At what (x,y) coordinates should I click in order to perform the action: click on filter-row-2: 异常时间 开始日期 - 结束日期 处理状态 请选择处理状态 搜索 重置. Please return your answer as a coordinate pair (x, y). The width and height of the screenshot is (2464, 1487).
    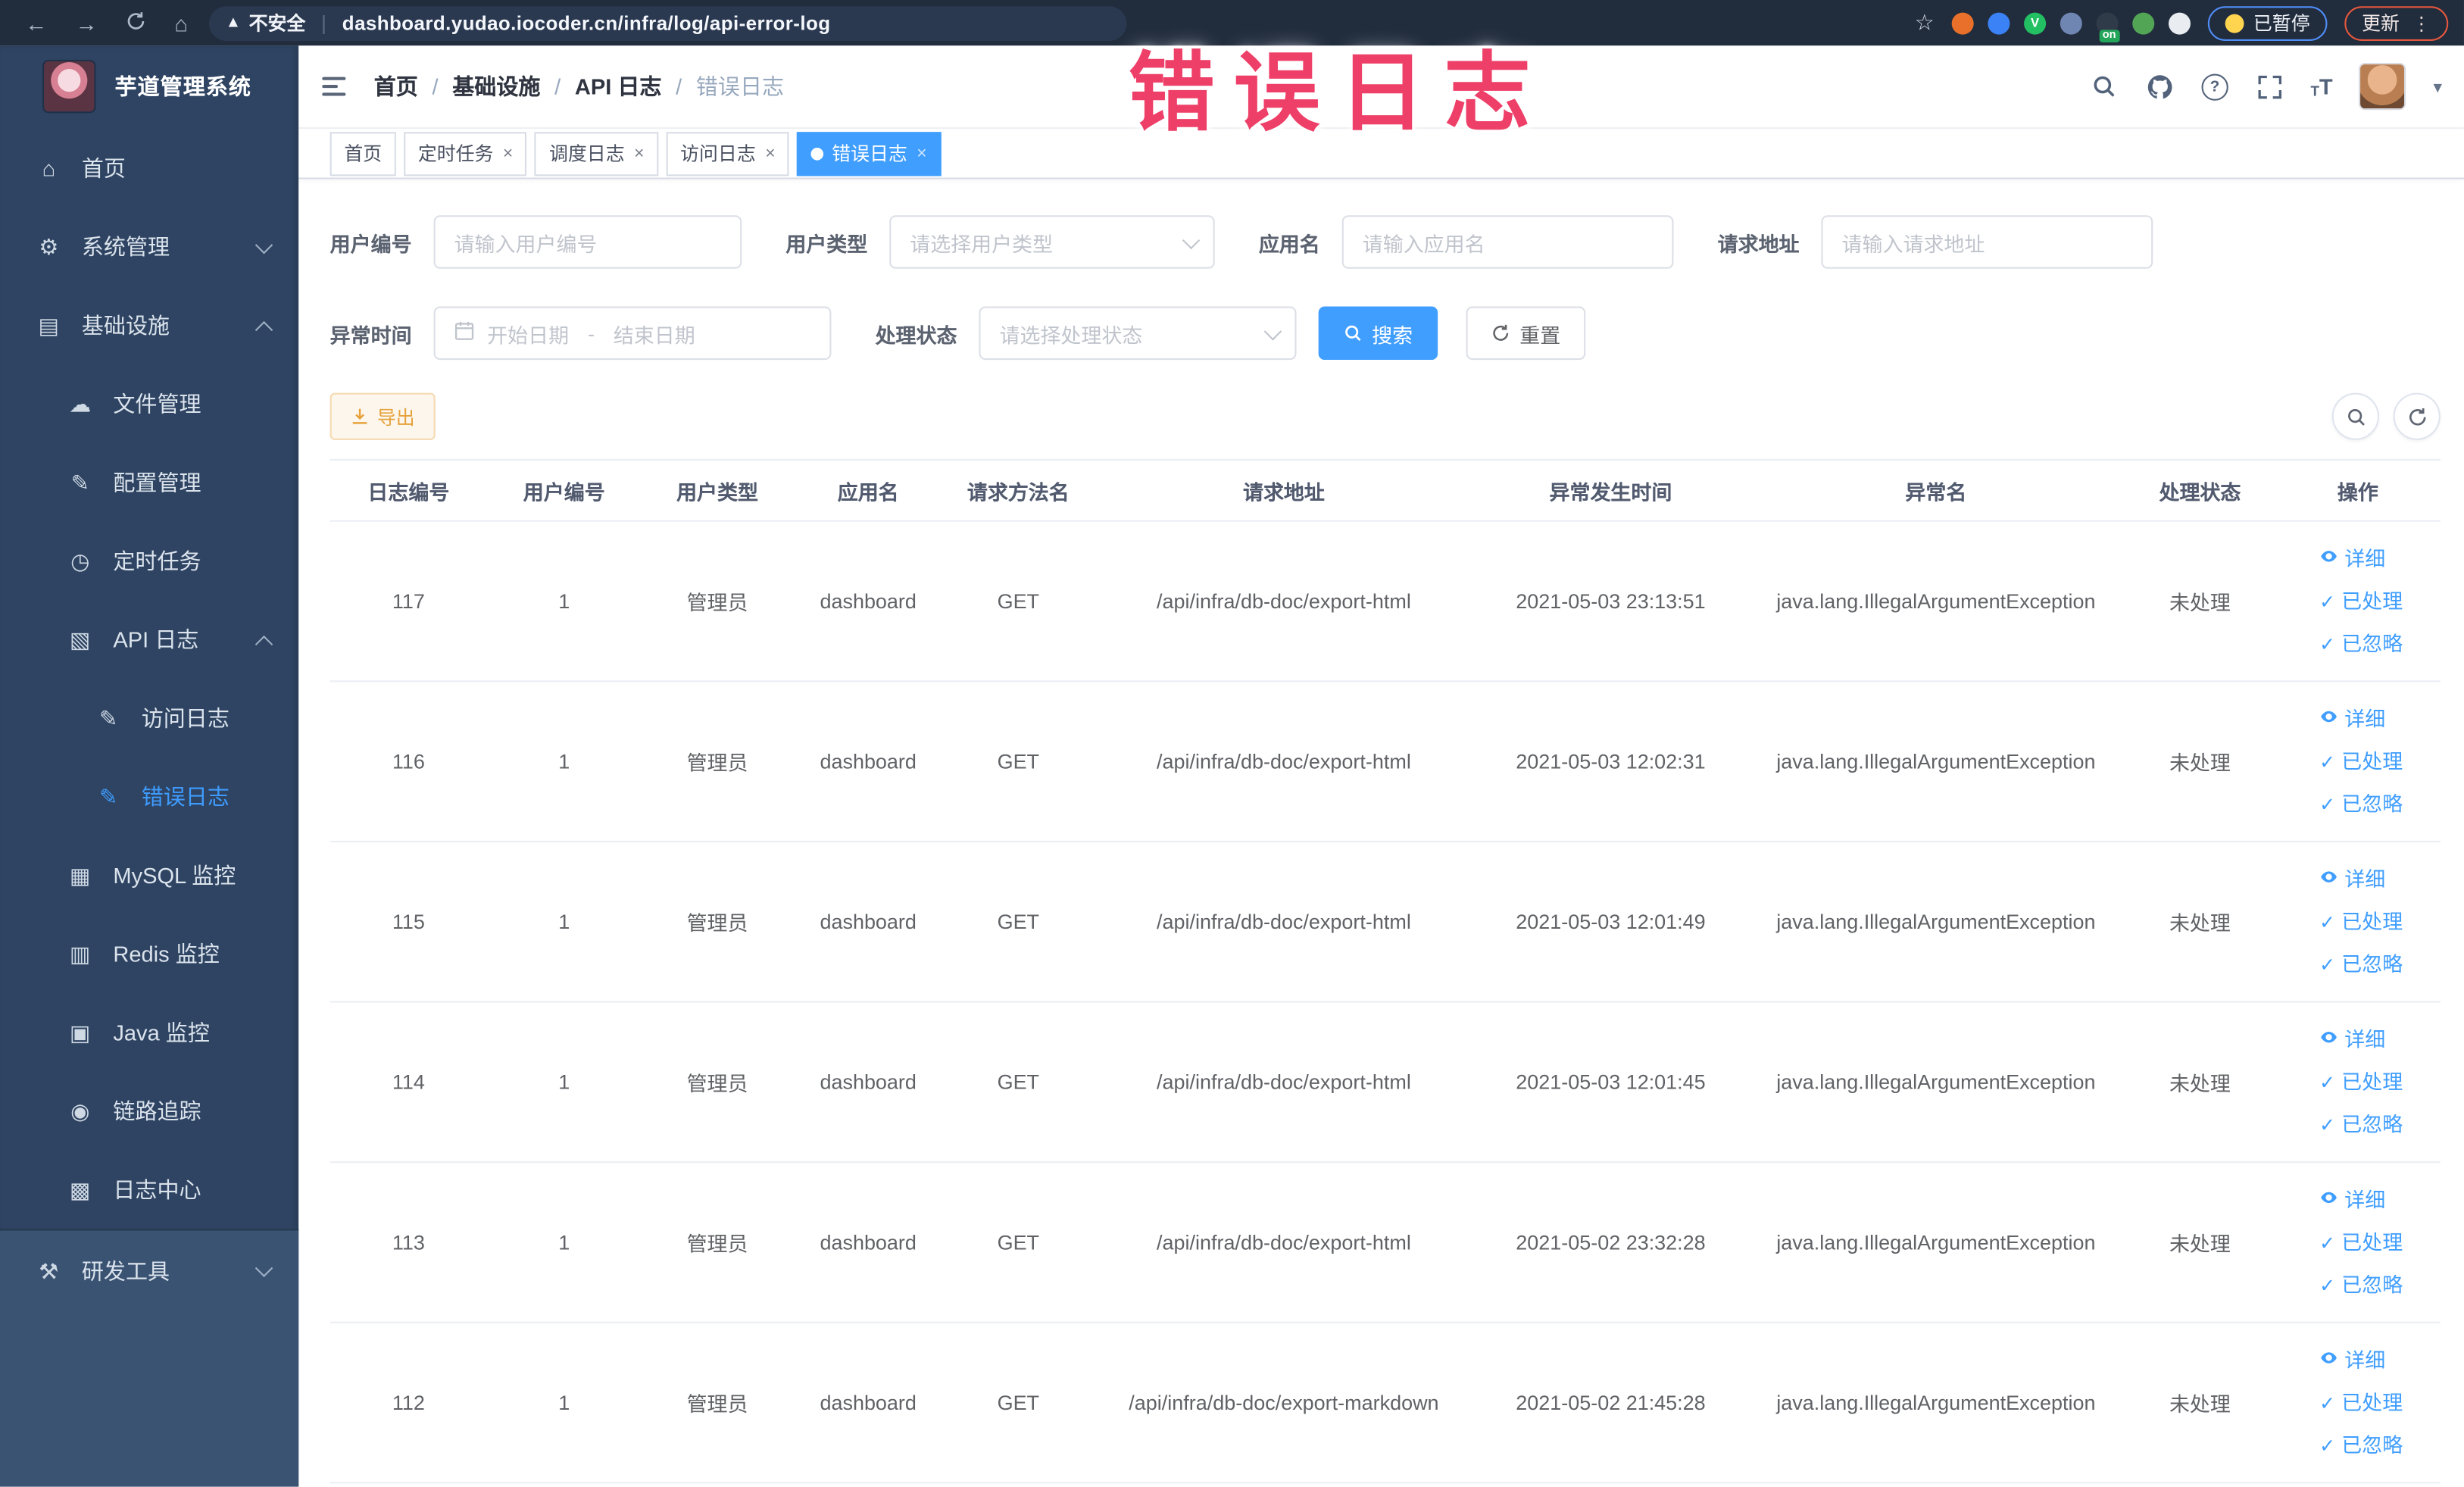
    Looking at the image, I should click on (1397, 333).